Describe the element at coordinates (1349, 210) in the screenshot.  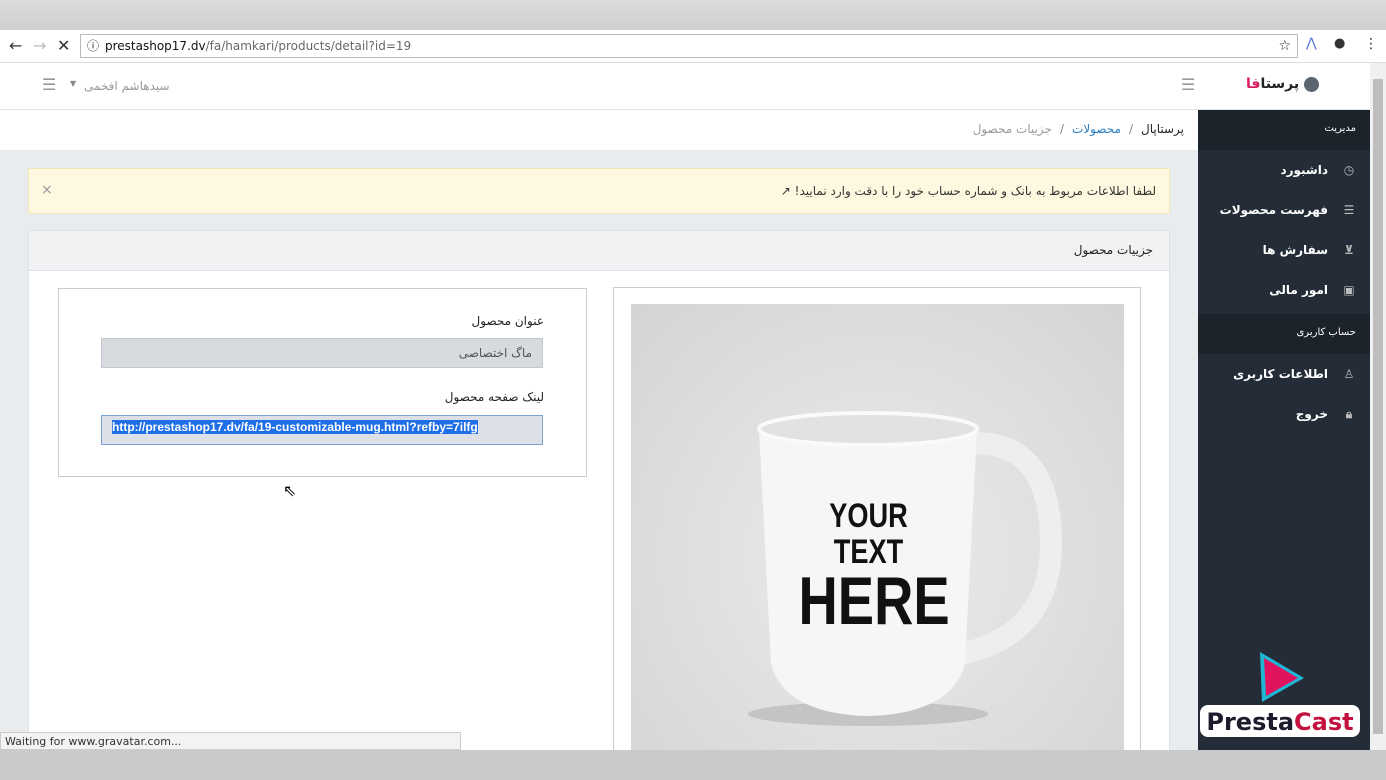
I see `list-icon: ☰` at that location.